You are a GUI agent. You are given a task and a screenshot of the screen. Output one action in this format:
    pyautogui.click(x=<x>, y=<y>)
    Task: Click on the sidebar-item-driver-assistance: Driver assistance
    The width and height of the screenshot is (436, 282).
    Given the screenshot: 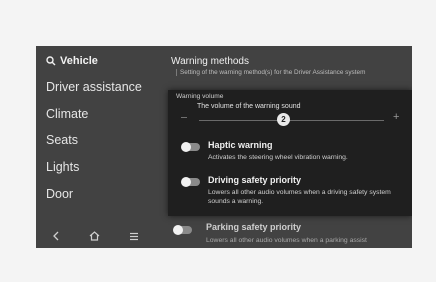 What is the action you would take?
    pyautogui.click(x=94, y=87)
    